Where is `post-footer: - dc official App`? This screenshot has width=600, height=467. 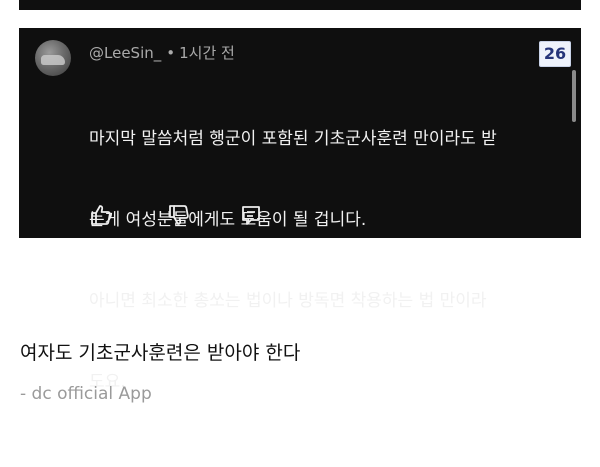 post-footer: - dc official App is located at coordinates (86, 394).